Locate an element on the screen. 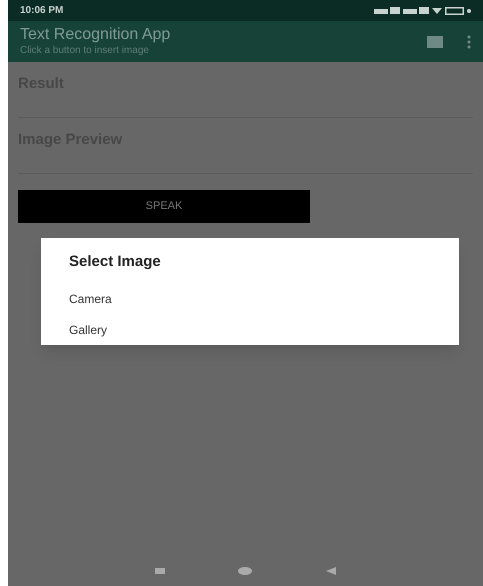 The width and height of the screenshot is (483, 586). dialog-option: Camera is located at coordinates (250, 299).